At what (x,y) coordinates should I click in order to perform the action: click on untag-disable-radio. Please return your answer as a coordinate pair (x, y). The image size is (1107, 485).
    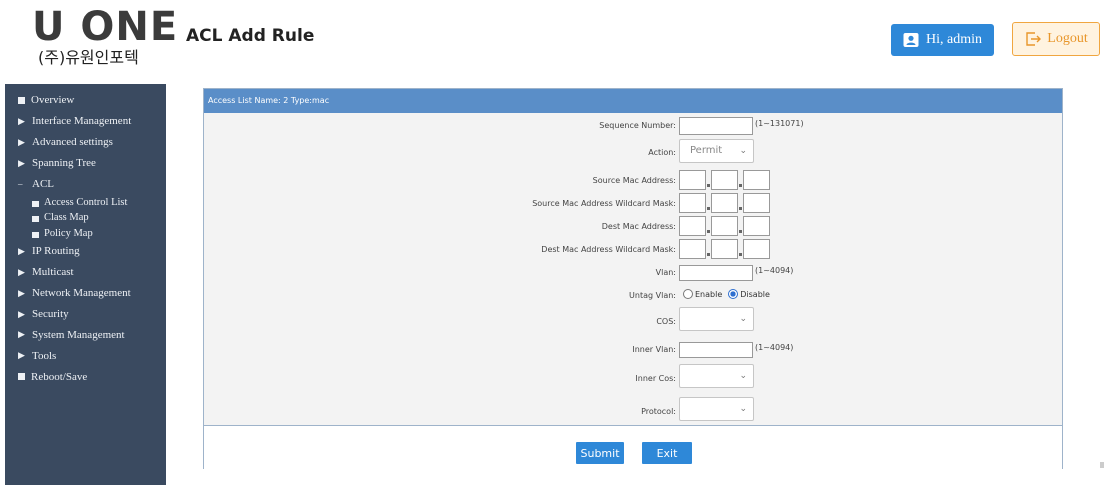
    Looking at the image, I should click on (733, 294).